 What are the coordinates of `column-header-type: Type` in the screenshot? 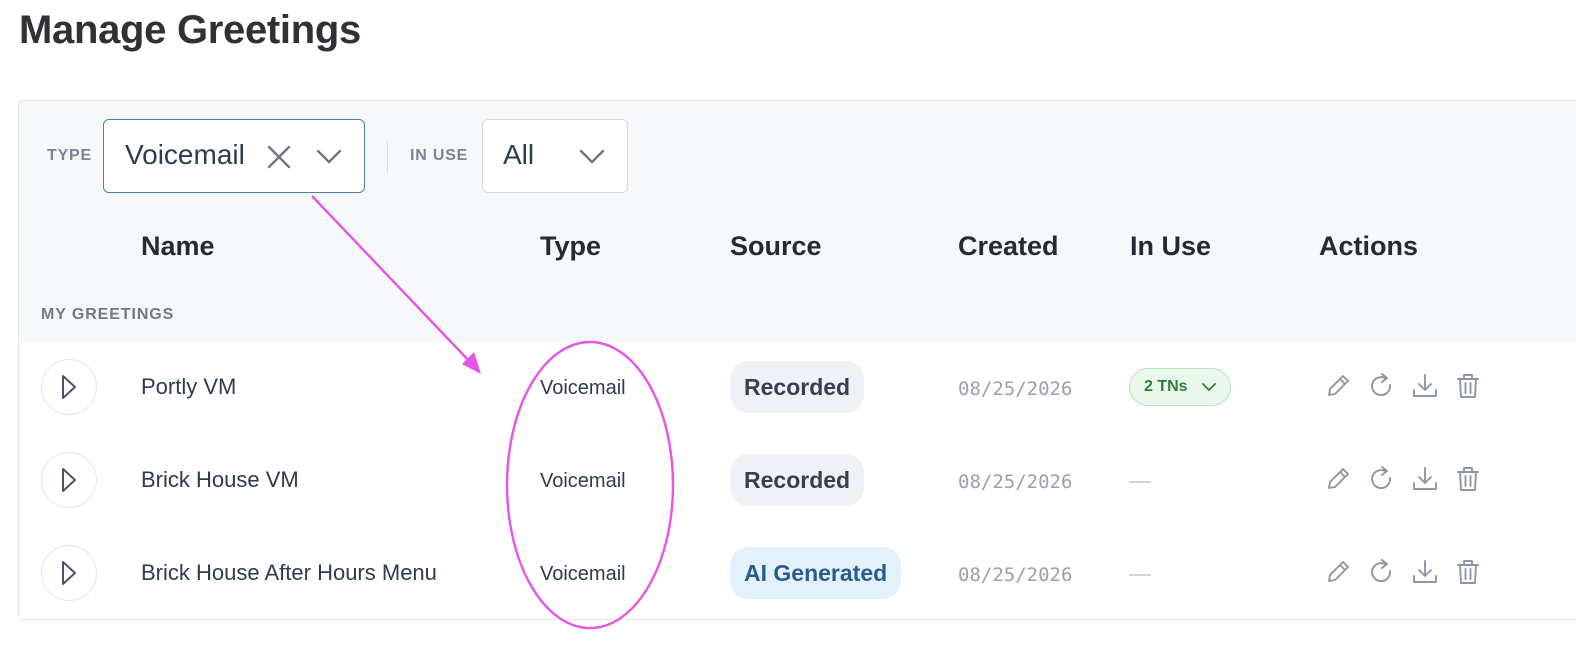 It's located at (570, 246).